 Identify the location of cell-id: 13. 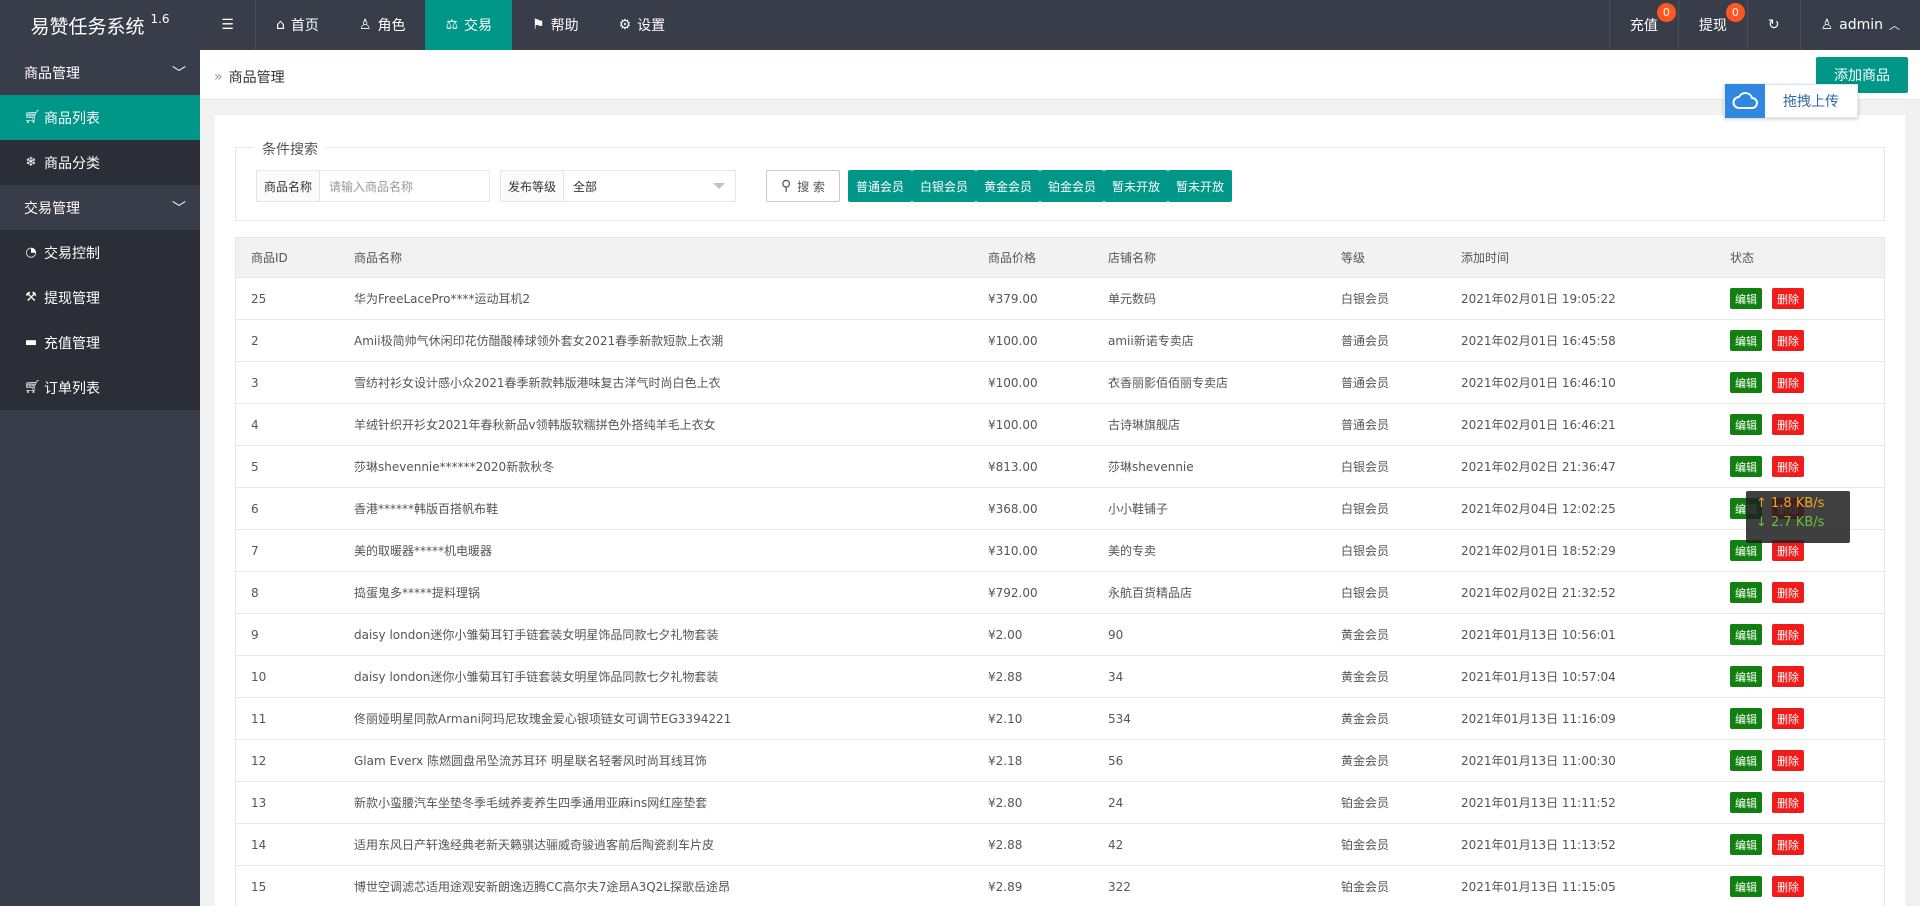
(259, 802).